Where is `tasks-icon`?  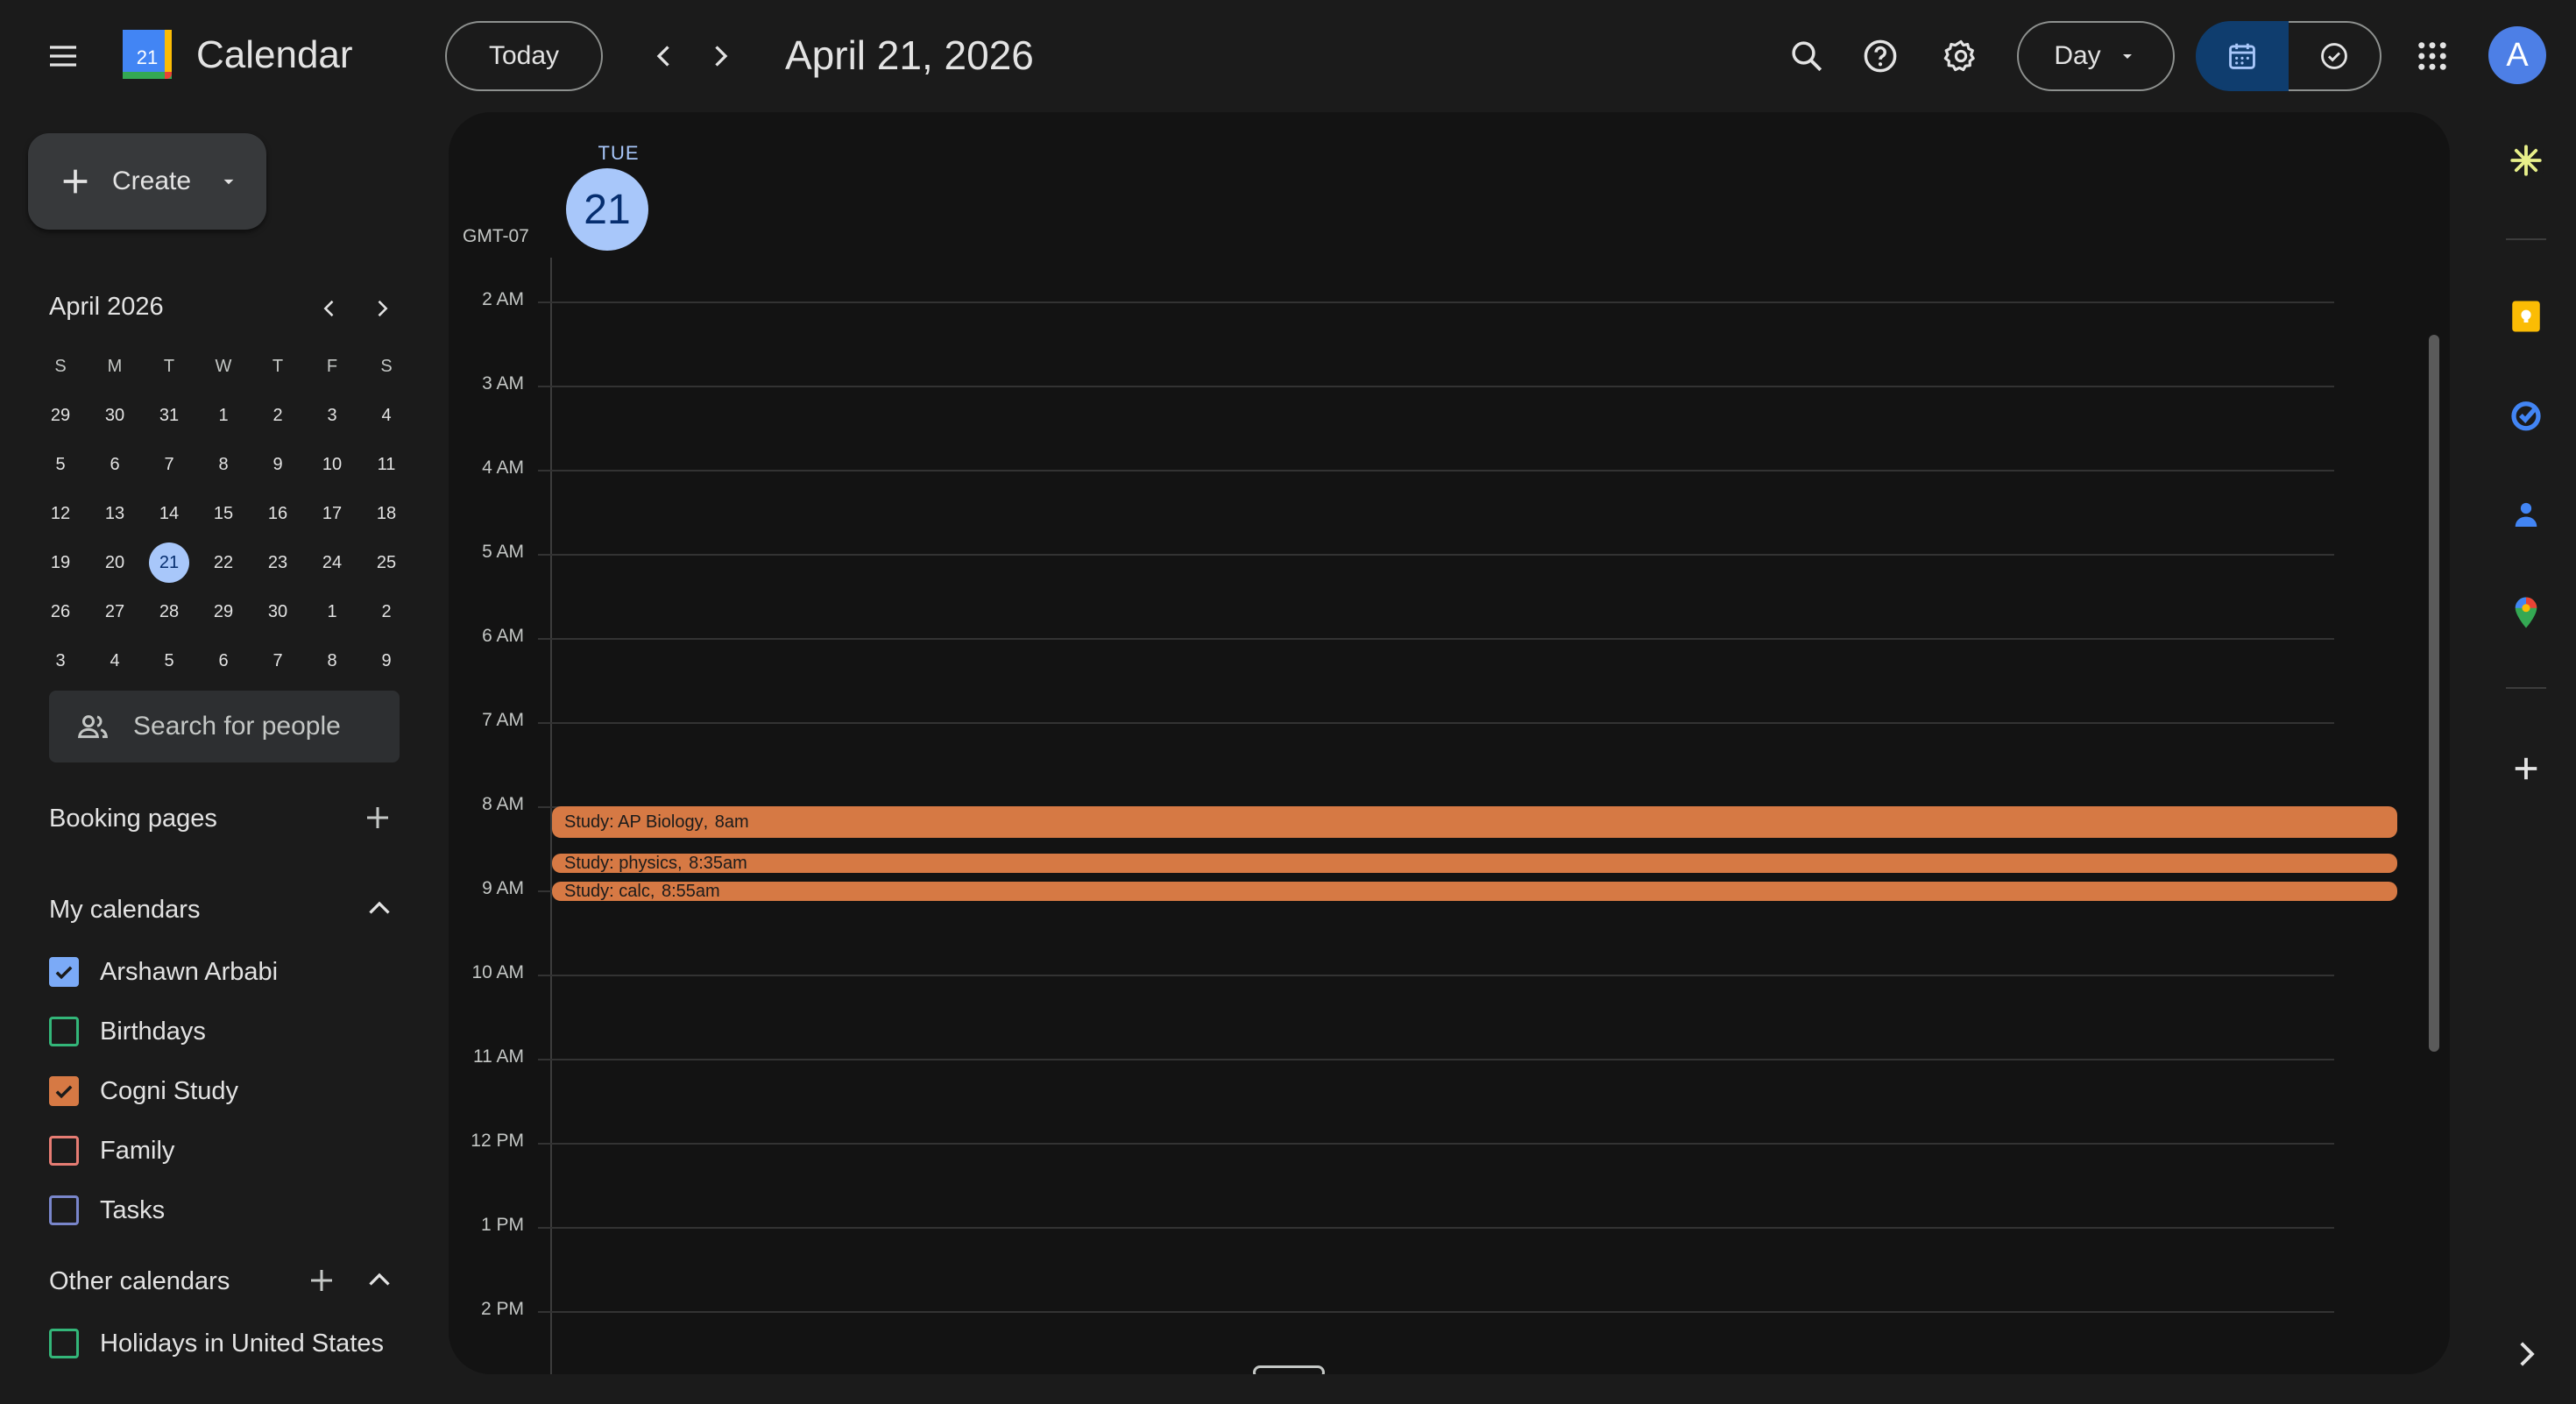 tasks-icon is located at coordinates (2526, 414).